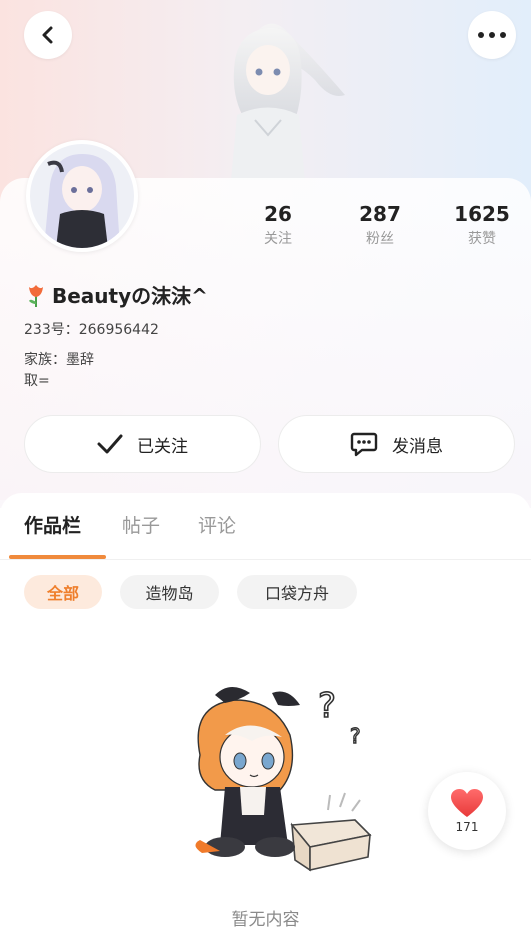 This screenshot has width=531, height=930. I want to click on stat-following: 26 关注, so click(278, 225).